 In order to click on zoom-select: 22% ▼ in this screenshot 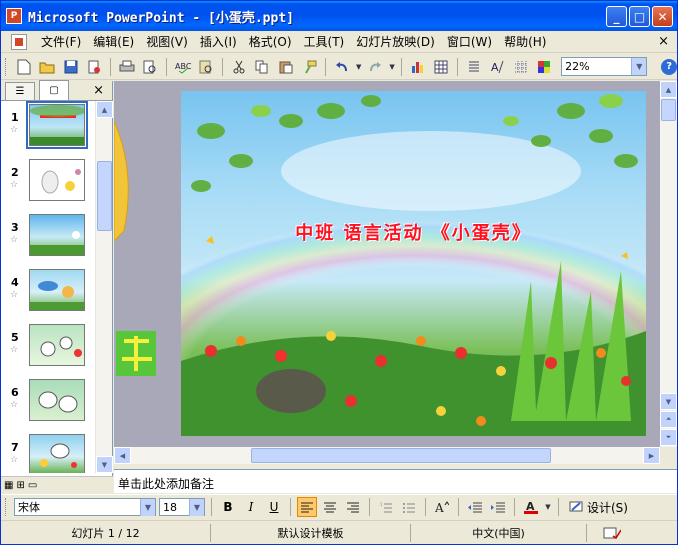, I will do `click(604, 66)`.